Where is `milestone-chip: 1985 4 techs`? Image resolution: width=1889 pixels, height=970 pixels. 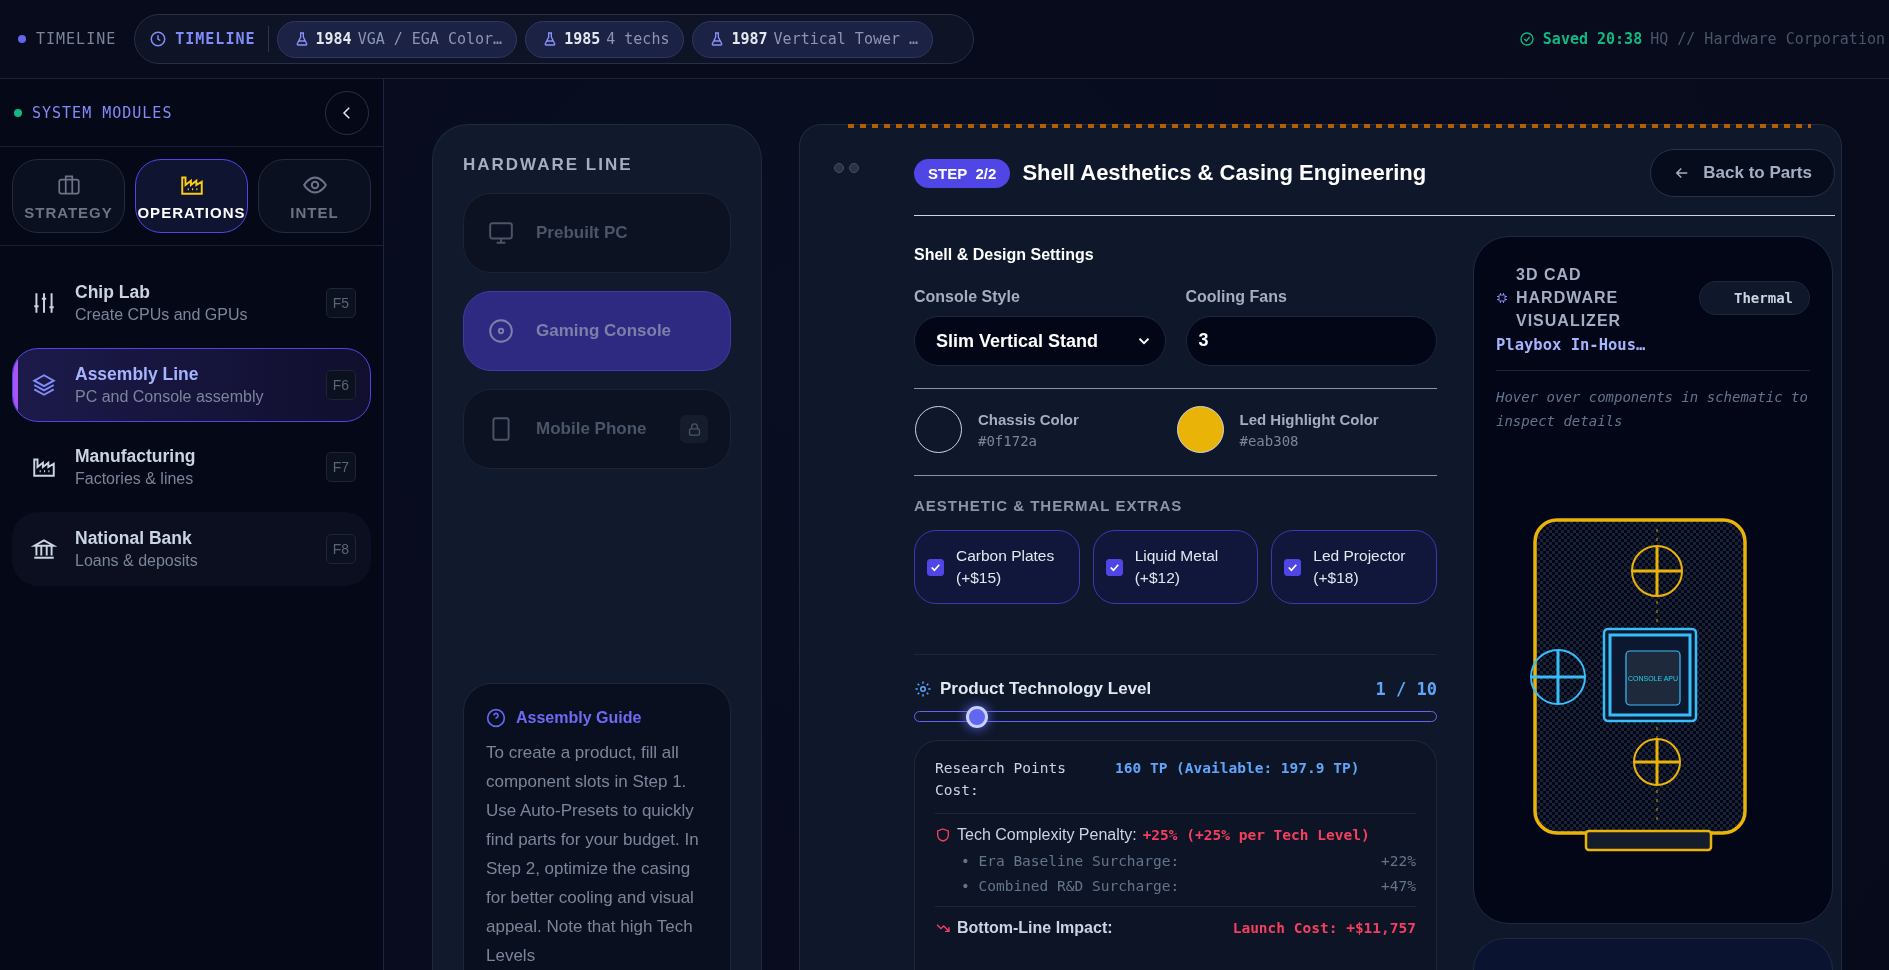 milestone-chip: 1985 4 techs is located at coordinates (605, 39).